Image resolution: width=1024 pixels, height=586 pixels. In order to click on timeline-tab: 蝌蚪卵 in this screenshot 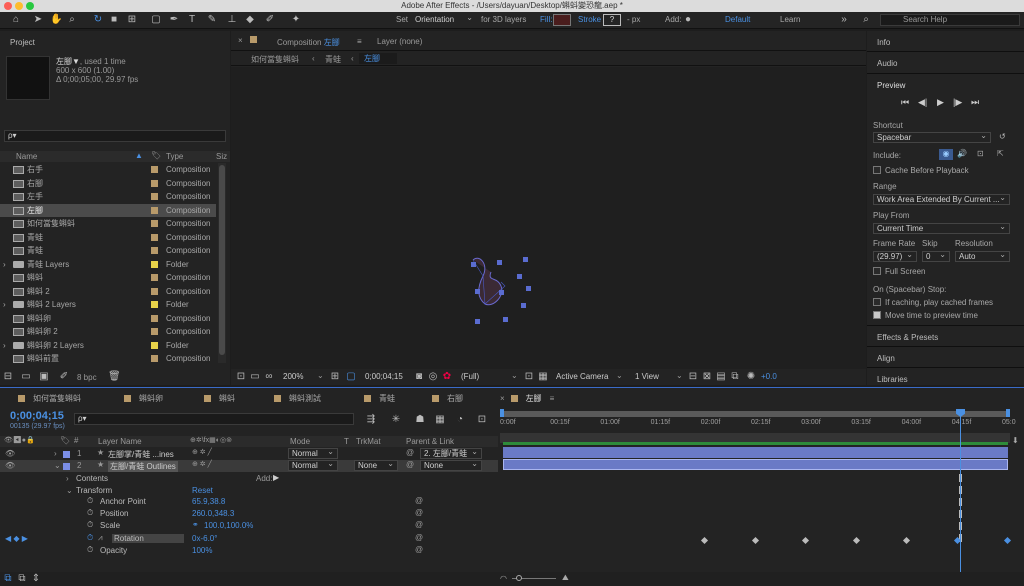, I will do `click(143, 398)`.